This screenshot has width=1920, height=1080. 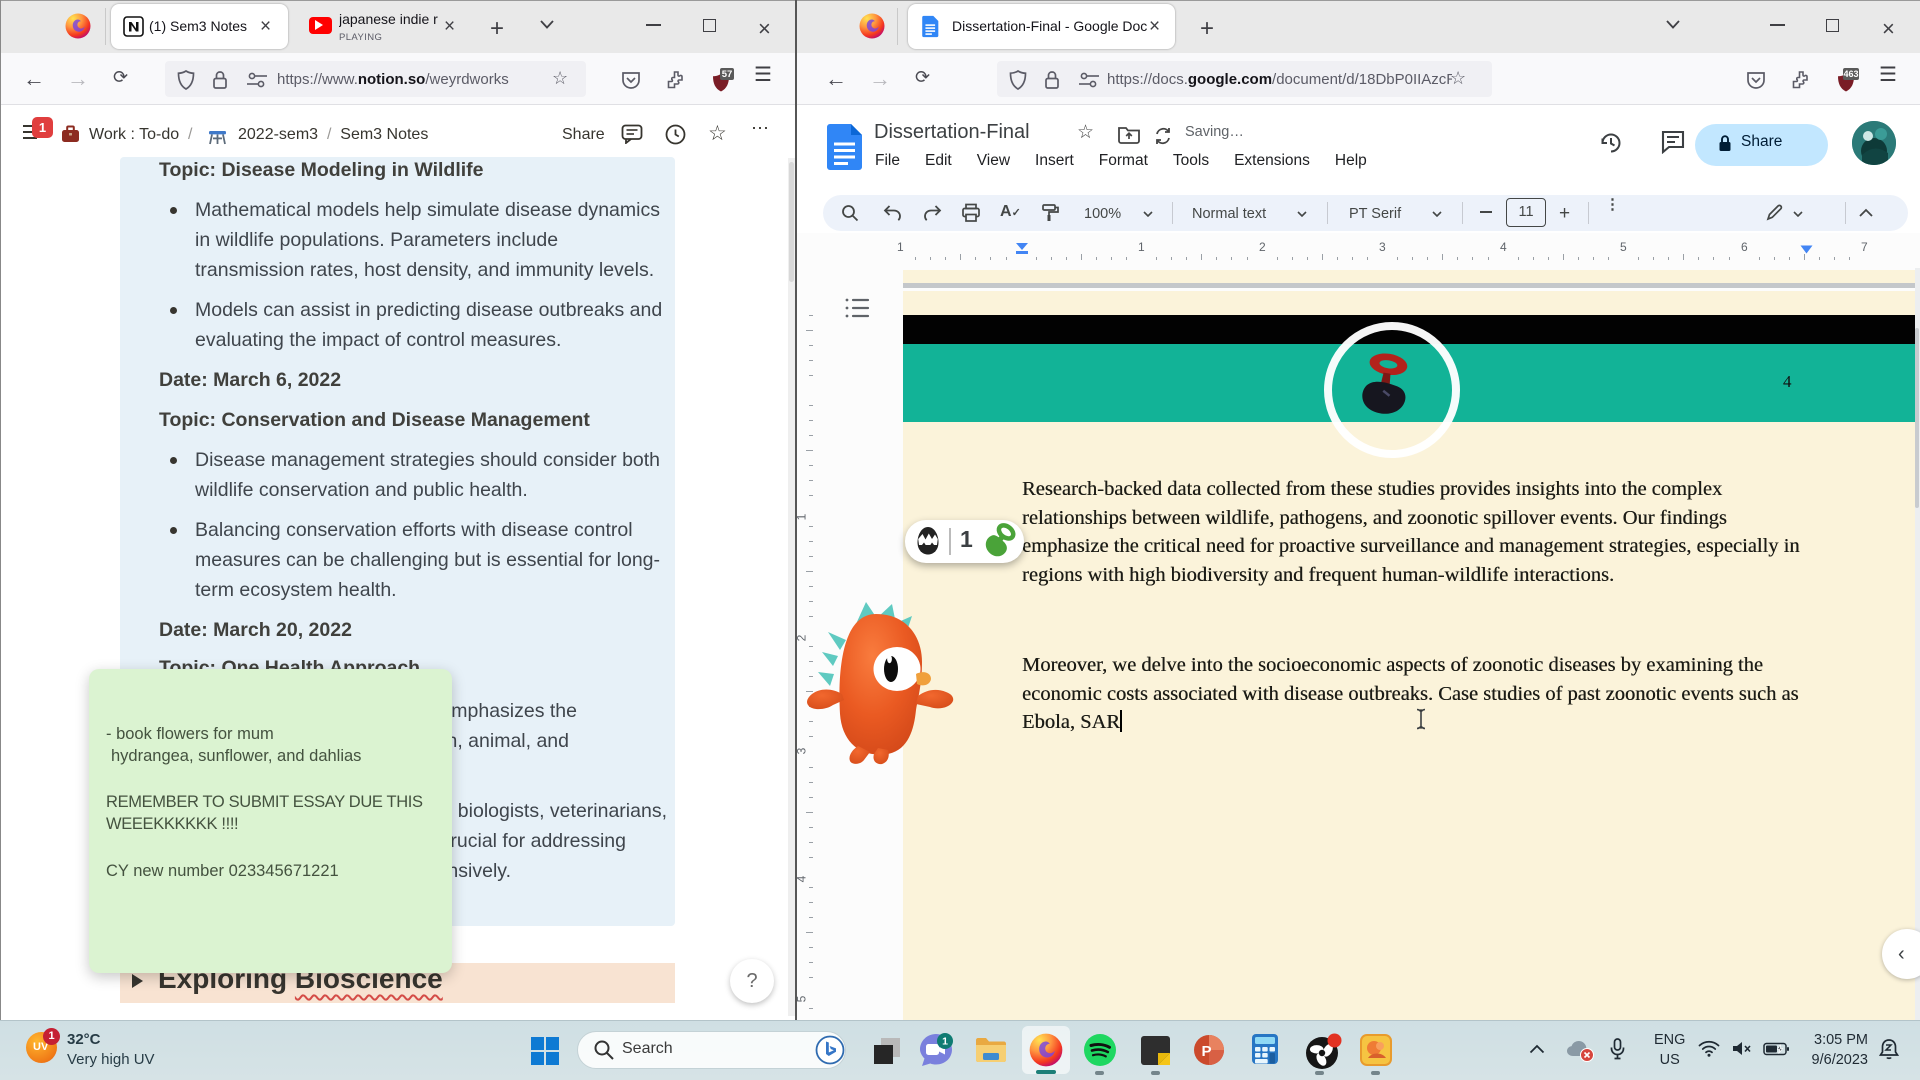 I want to click on svg-text: 57, so click(x=727, y=74).